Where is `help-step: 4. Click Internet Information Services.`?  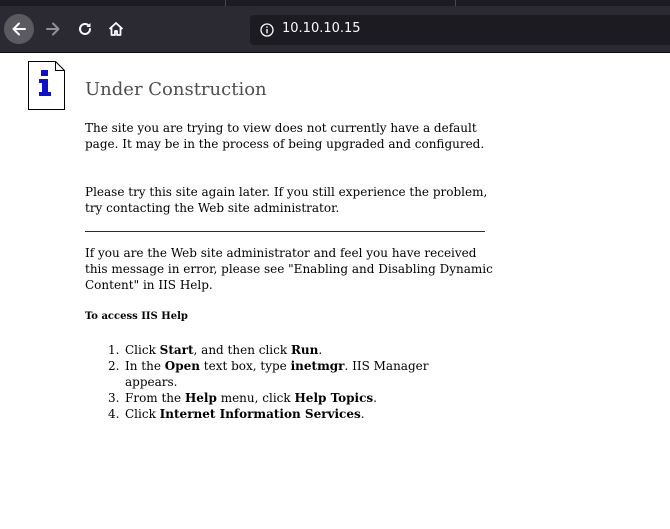 help-step: 4. Click Internet Information Services. is located at coordinates (236, 414).